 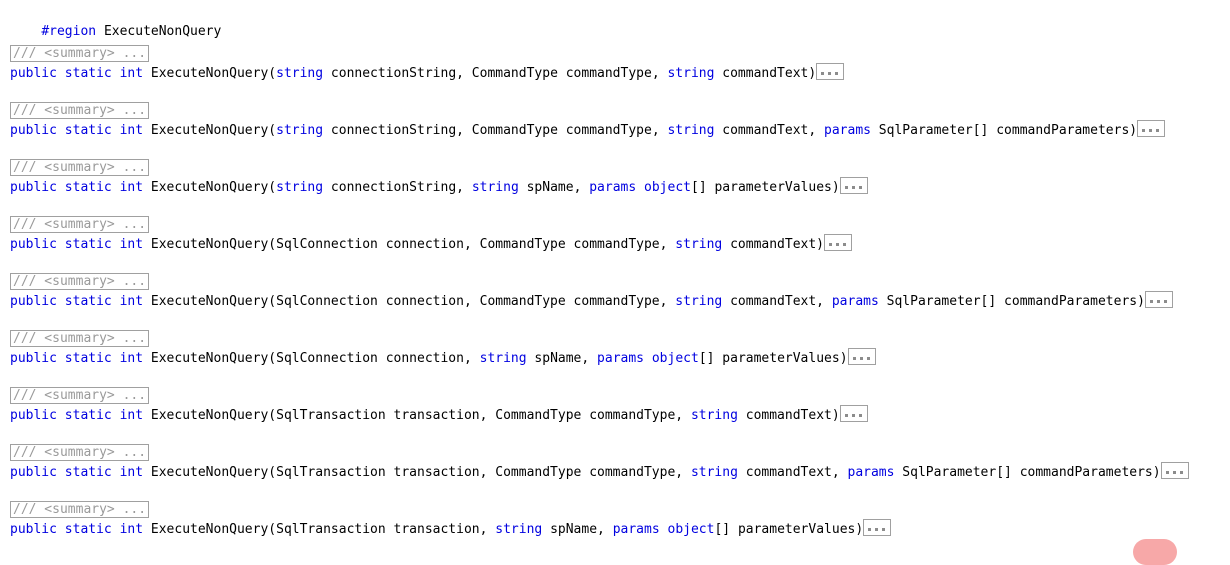 What do you see at coordinates (1027, 472) in the screenshot?
I see `signature-identifier: SqlParameter[] commandParameters)` at bounding box center [1027, 472].